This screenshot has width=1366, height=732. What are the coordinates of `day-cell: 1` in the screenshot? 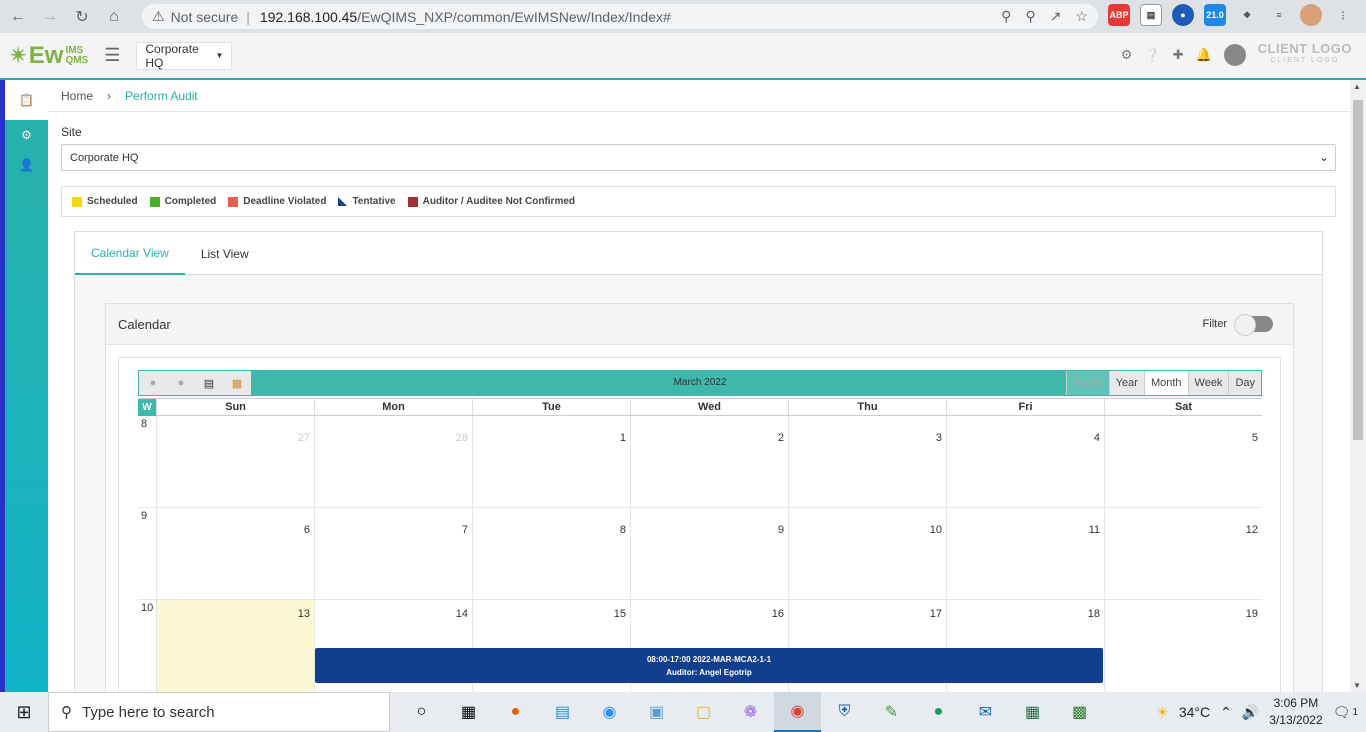 It's located at (551, 461).